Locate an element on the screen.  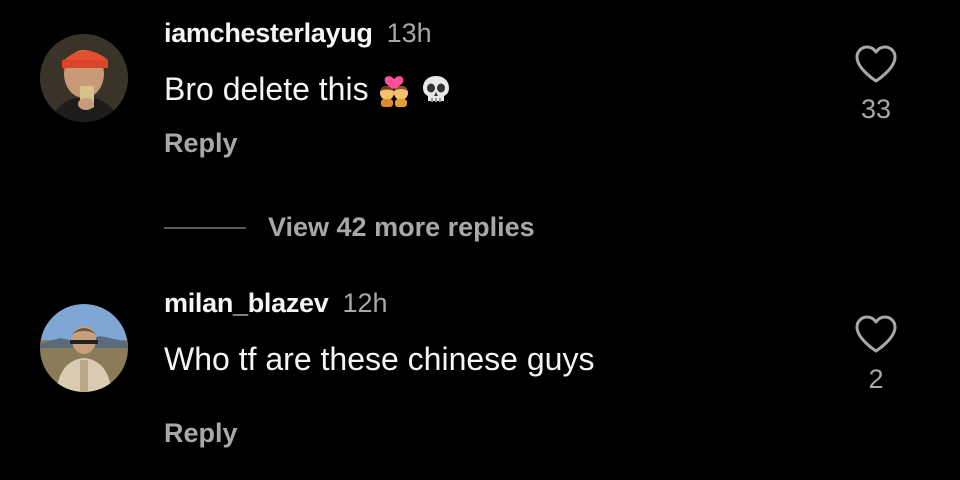
like-area: 33 is located at coordinates (876, 84).